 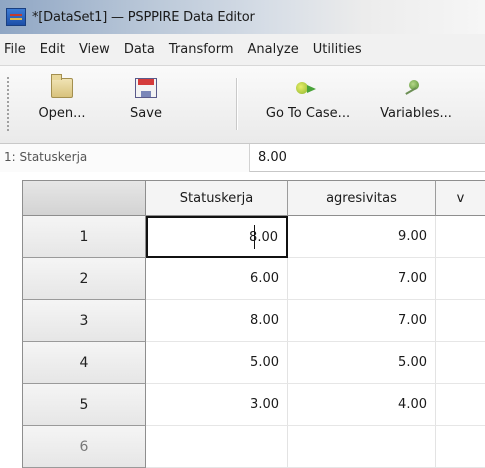 I want to click on floppy-disk-icon, so click(x=146, y=88).